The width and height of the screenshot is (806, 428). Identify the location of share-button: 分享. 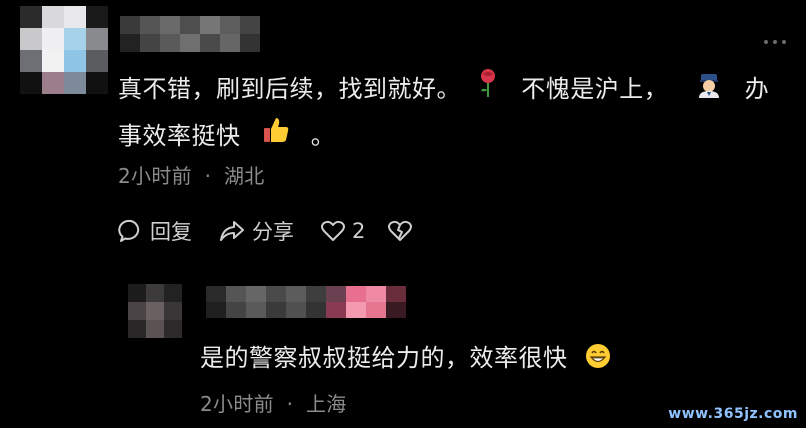
(256, 231).